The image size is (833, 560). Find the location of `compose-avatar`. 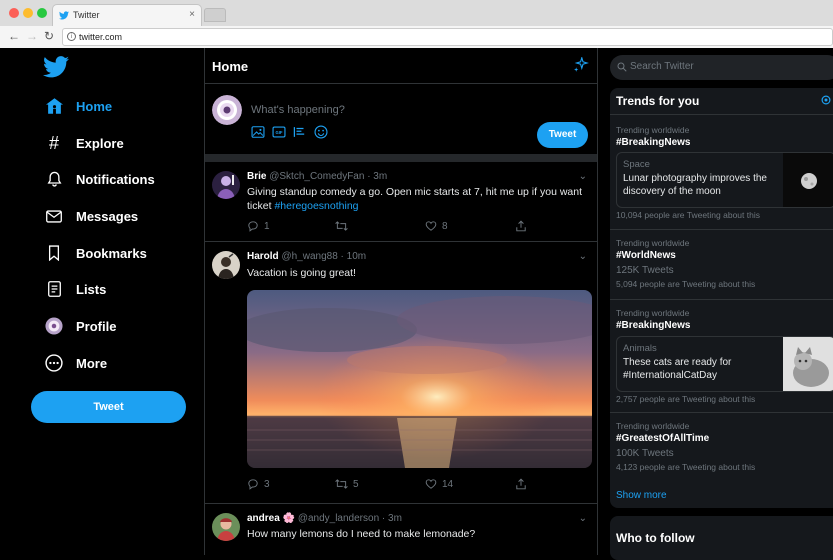

compose-avatar is located at coordinates (227, 110).